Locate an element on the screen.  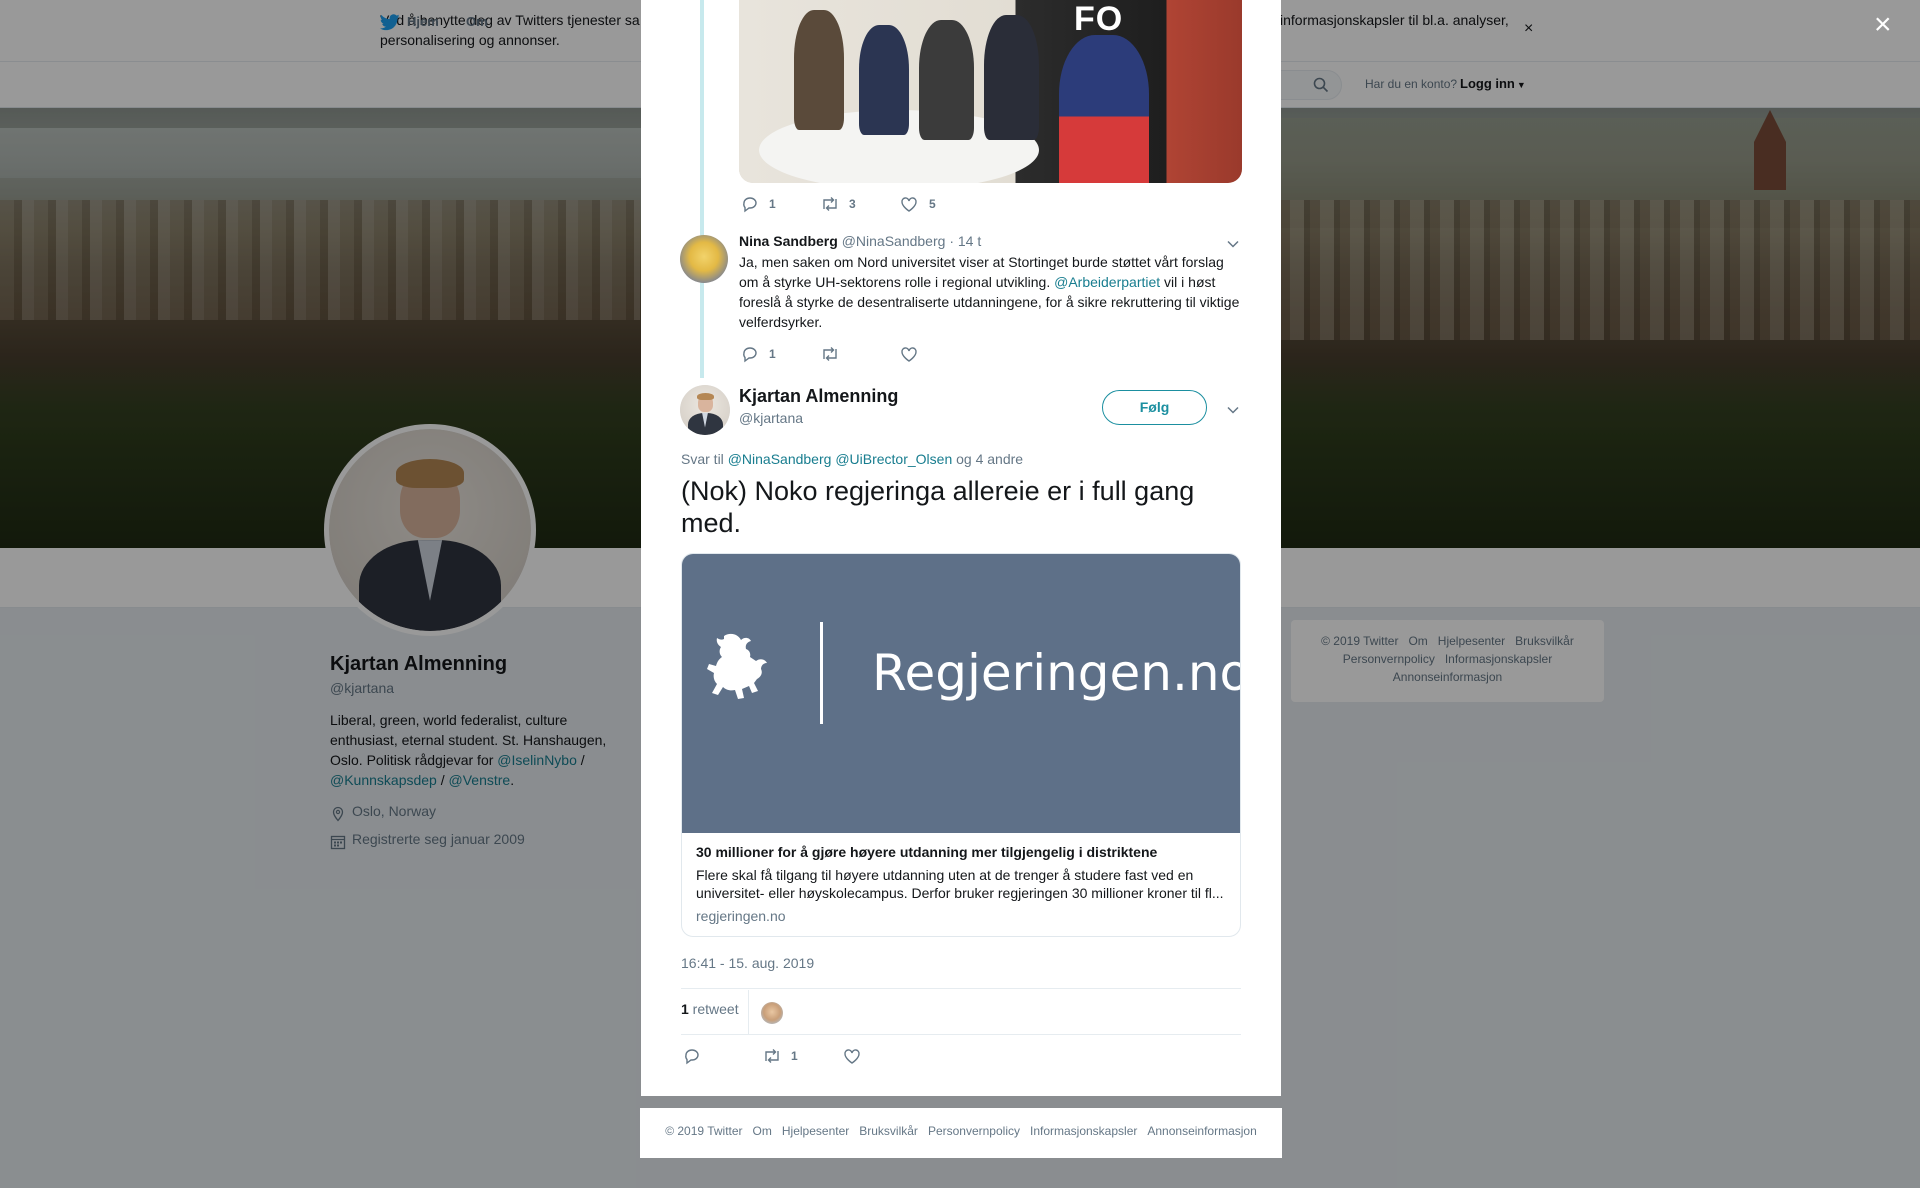
retweet-stat: 1 retweet is located at coordinates (710, 1009).